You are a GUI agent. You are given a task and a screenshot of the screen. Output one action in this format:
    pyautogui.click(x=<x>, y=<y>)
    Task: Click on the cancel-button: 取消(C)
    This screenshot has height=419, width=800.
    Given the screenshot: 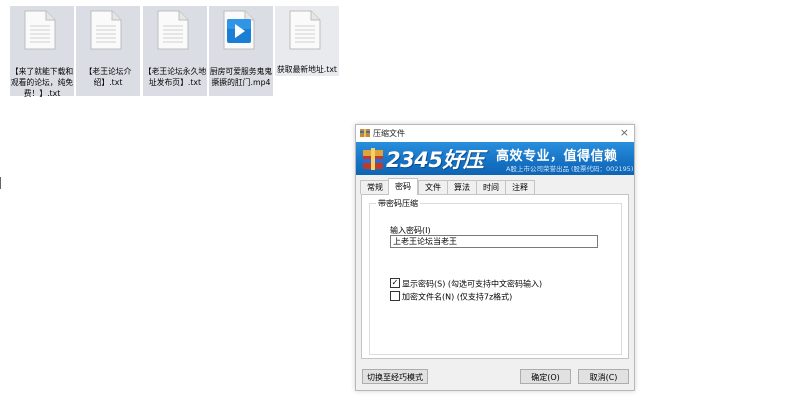 What is the action you would take?
    pyautogui.click(x=603, y=376)
    